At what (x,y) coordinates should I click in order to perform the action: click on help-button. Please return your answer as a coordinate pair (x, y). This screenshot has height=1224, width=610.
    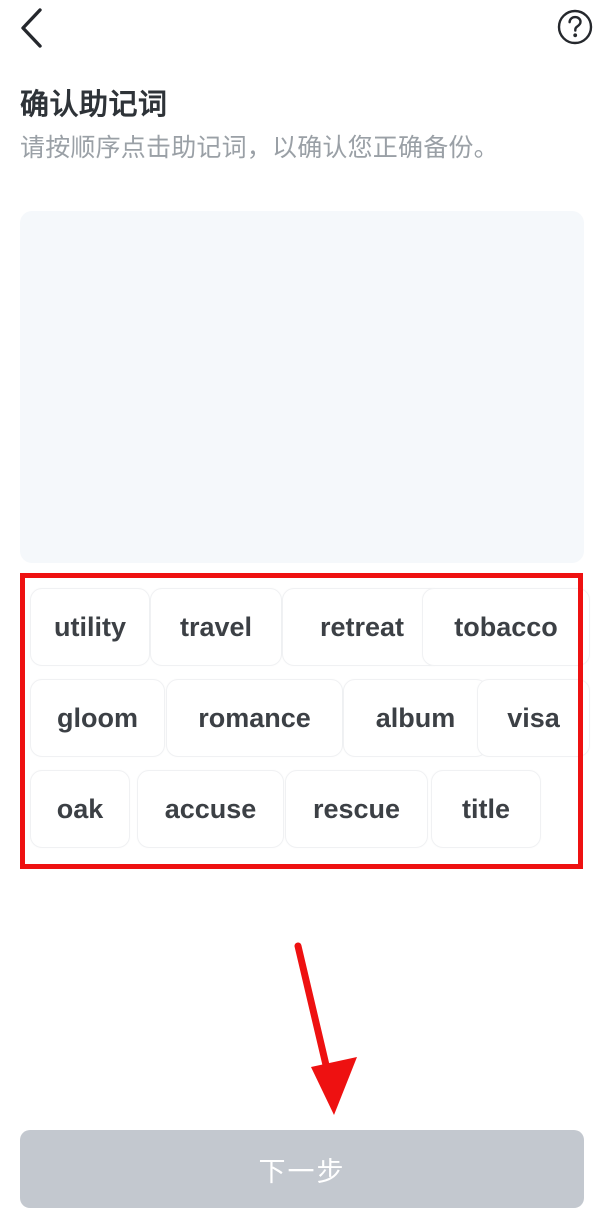
    Looking at the image, I should click on (575, 29).